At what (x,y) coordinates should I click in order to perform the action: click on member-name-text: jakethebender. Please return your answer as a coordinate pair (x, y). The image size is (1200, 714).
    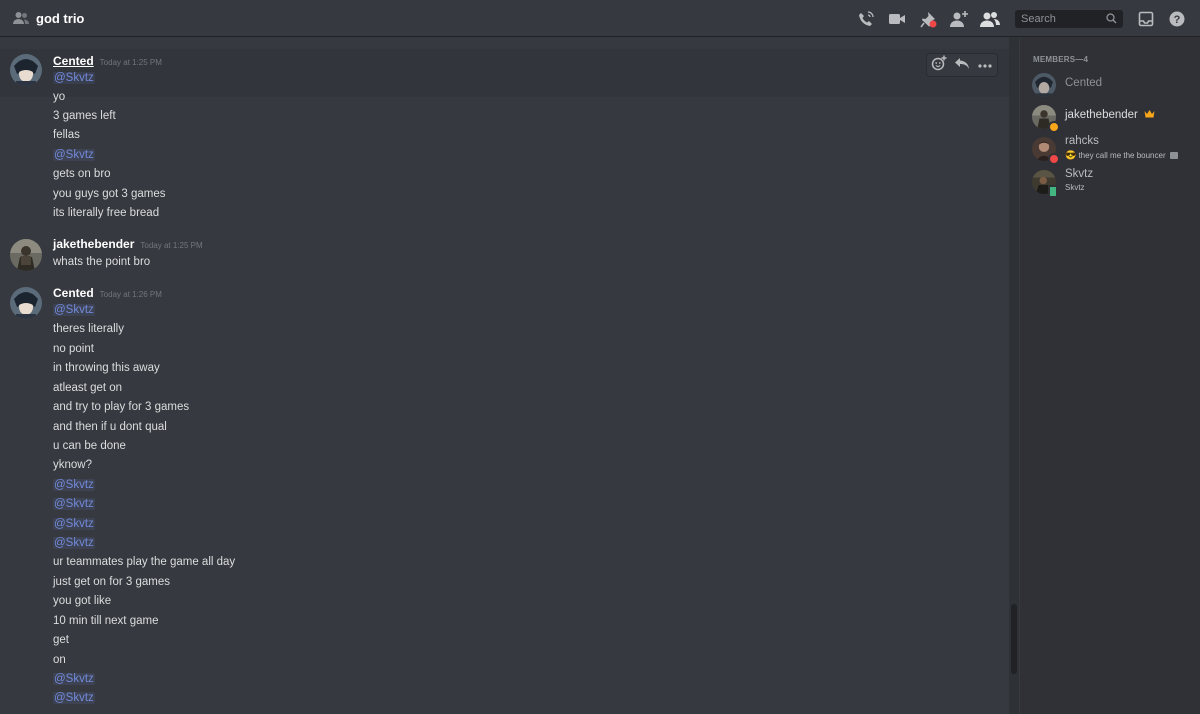
    Looking at the image, I should click on (1101, 115).